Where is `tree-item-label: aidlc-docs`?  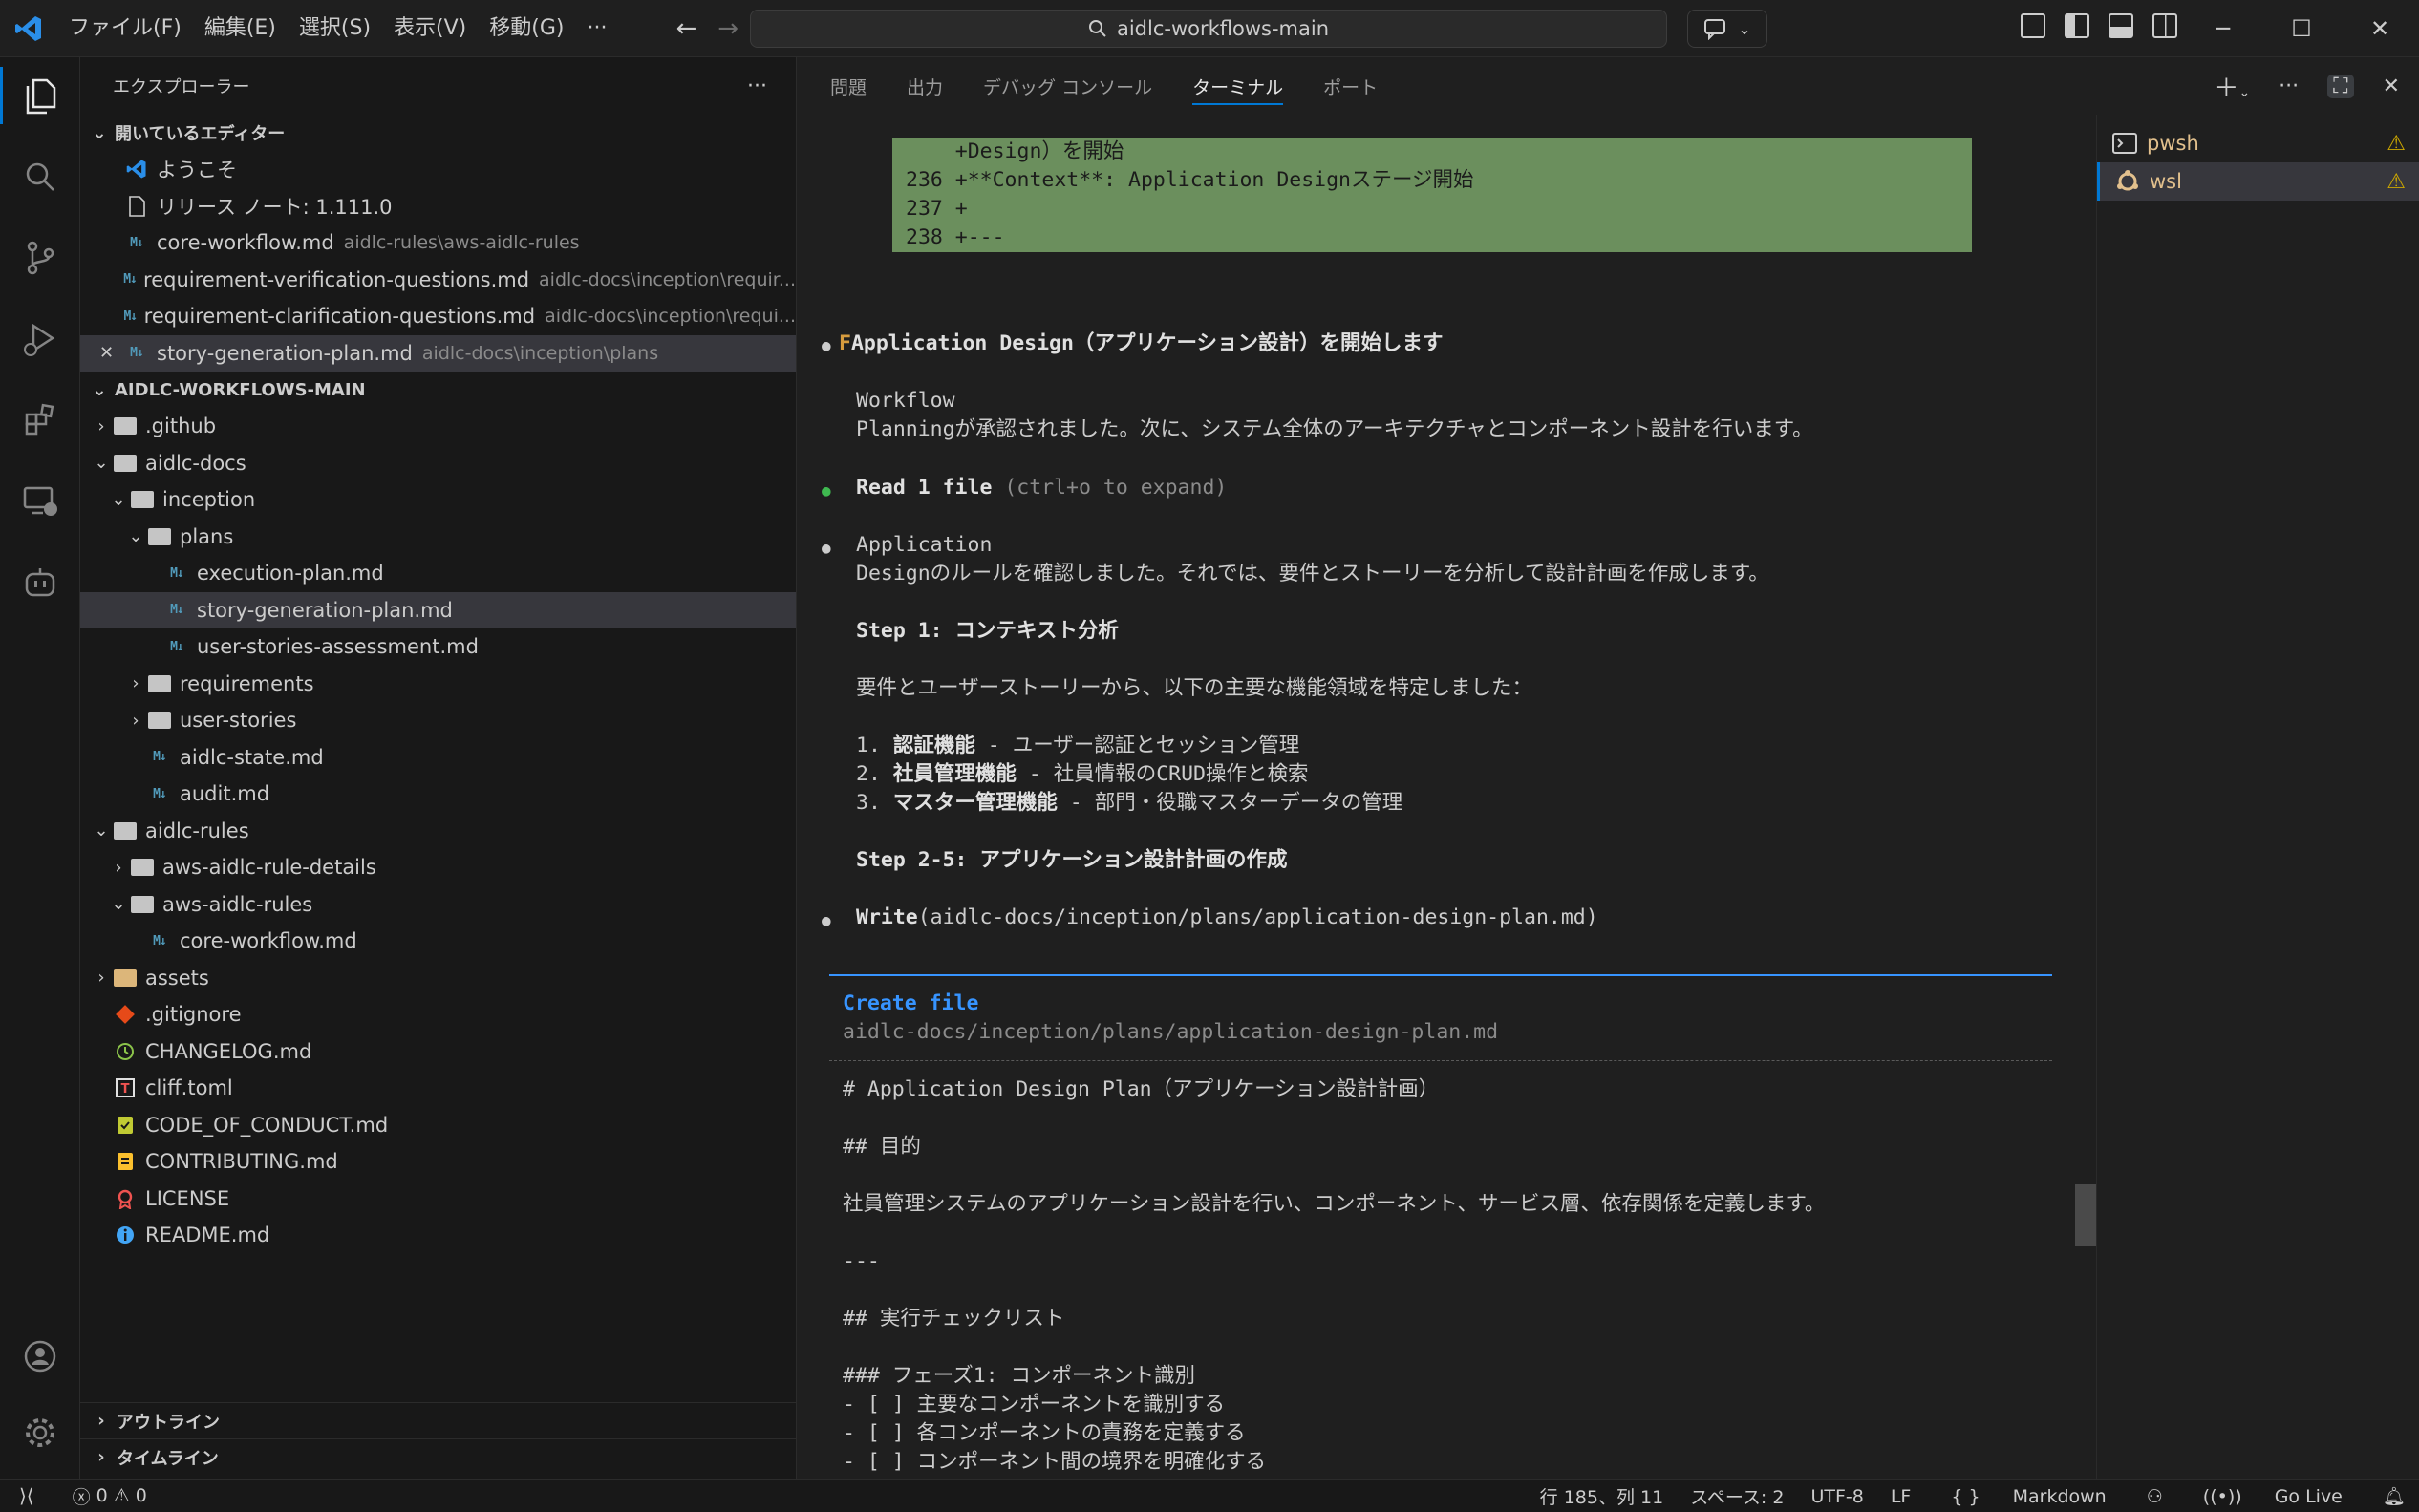 tree-item-label: aidlc-docs is located at coordinates (196, 463).